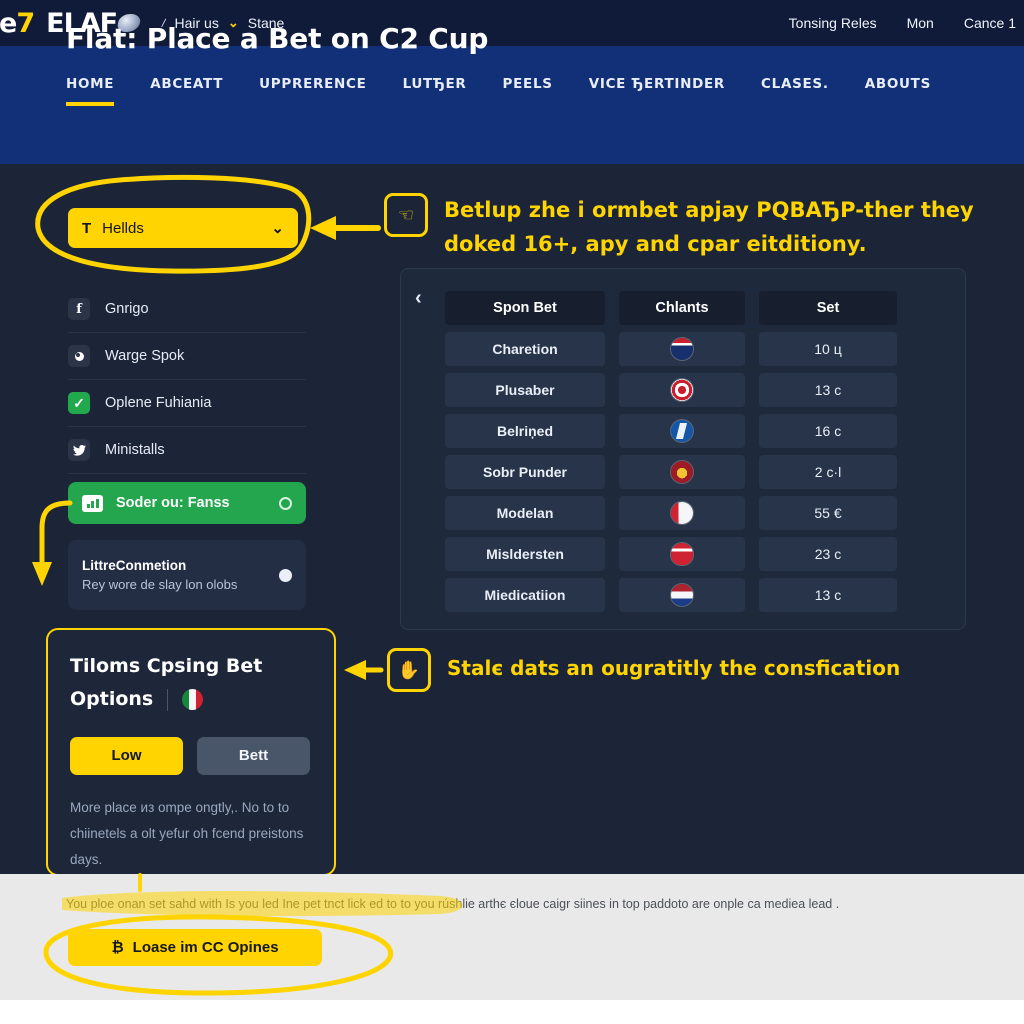 This screenshot has height=1024, width=1024. I want to click on bottom-button-label: Loase im CC Opines, so click(205, 947).